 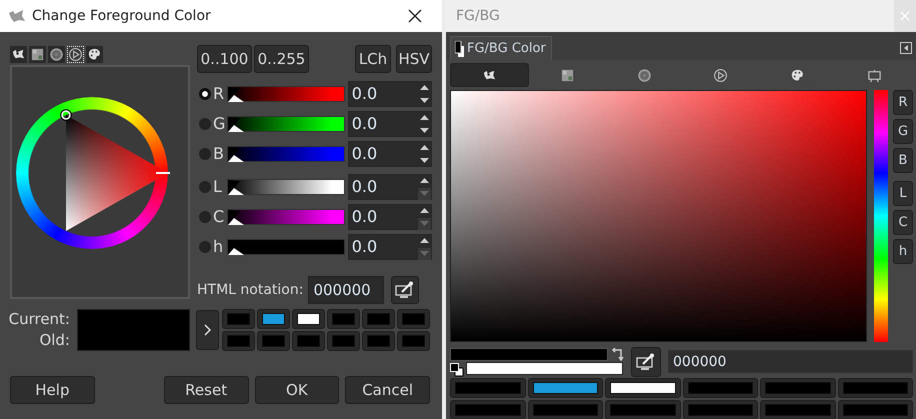 I want to click on eyedropper-icon, so click(x=646, y=361).